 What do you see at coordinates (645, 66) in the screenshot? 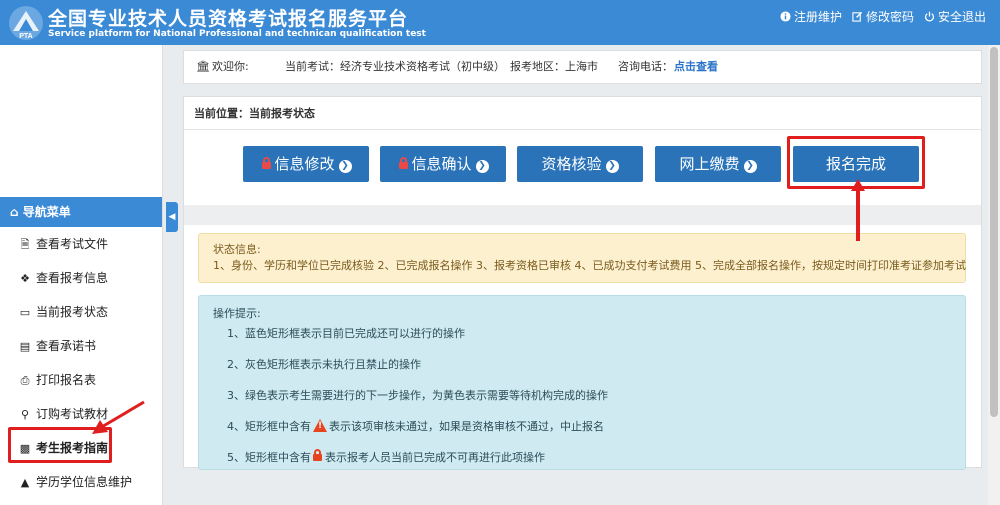
I see `phone-label: 咨询电话：` at bounding box center [645, 66].